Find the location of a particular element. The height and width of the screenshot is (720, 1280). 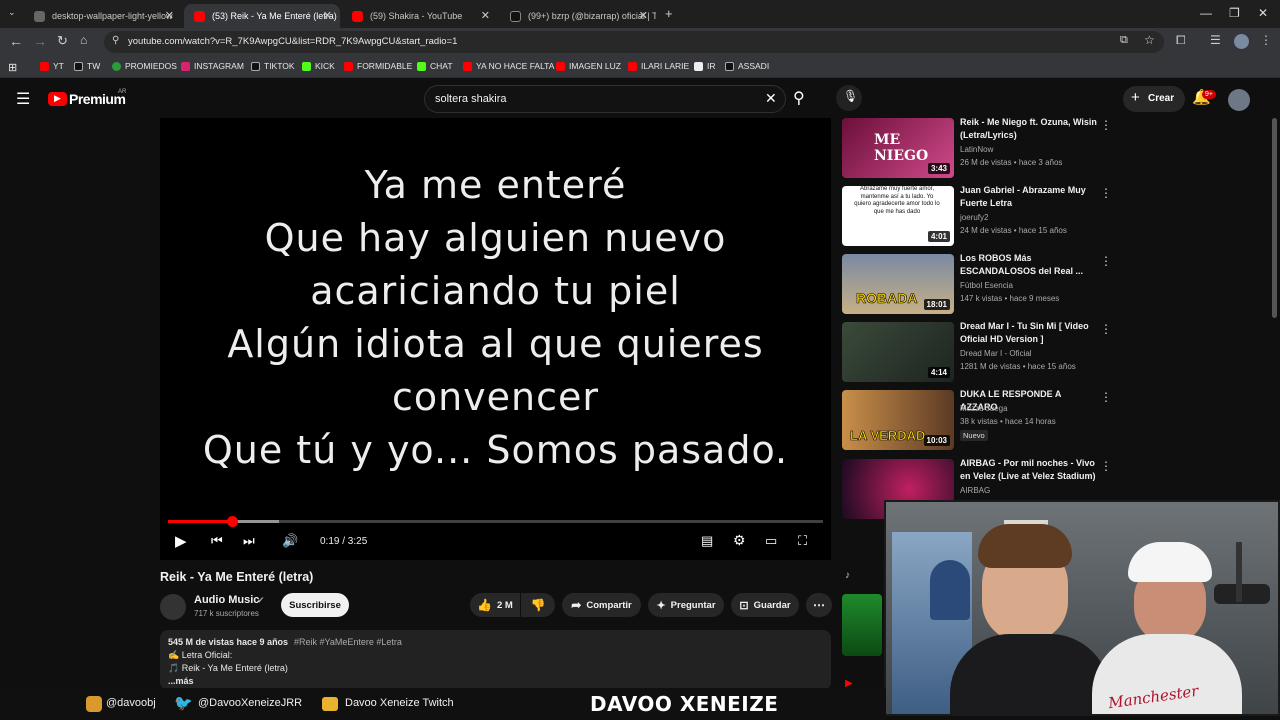

search-box: soltera shakira ✕ is located at coordinates (605, 99).